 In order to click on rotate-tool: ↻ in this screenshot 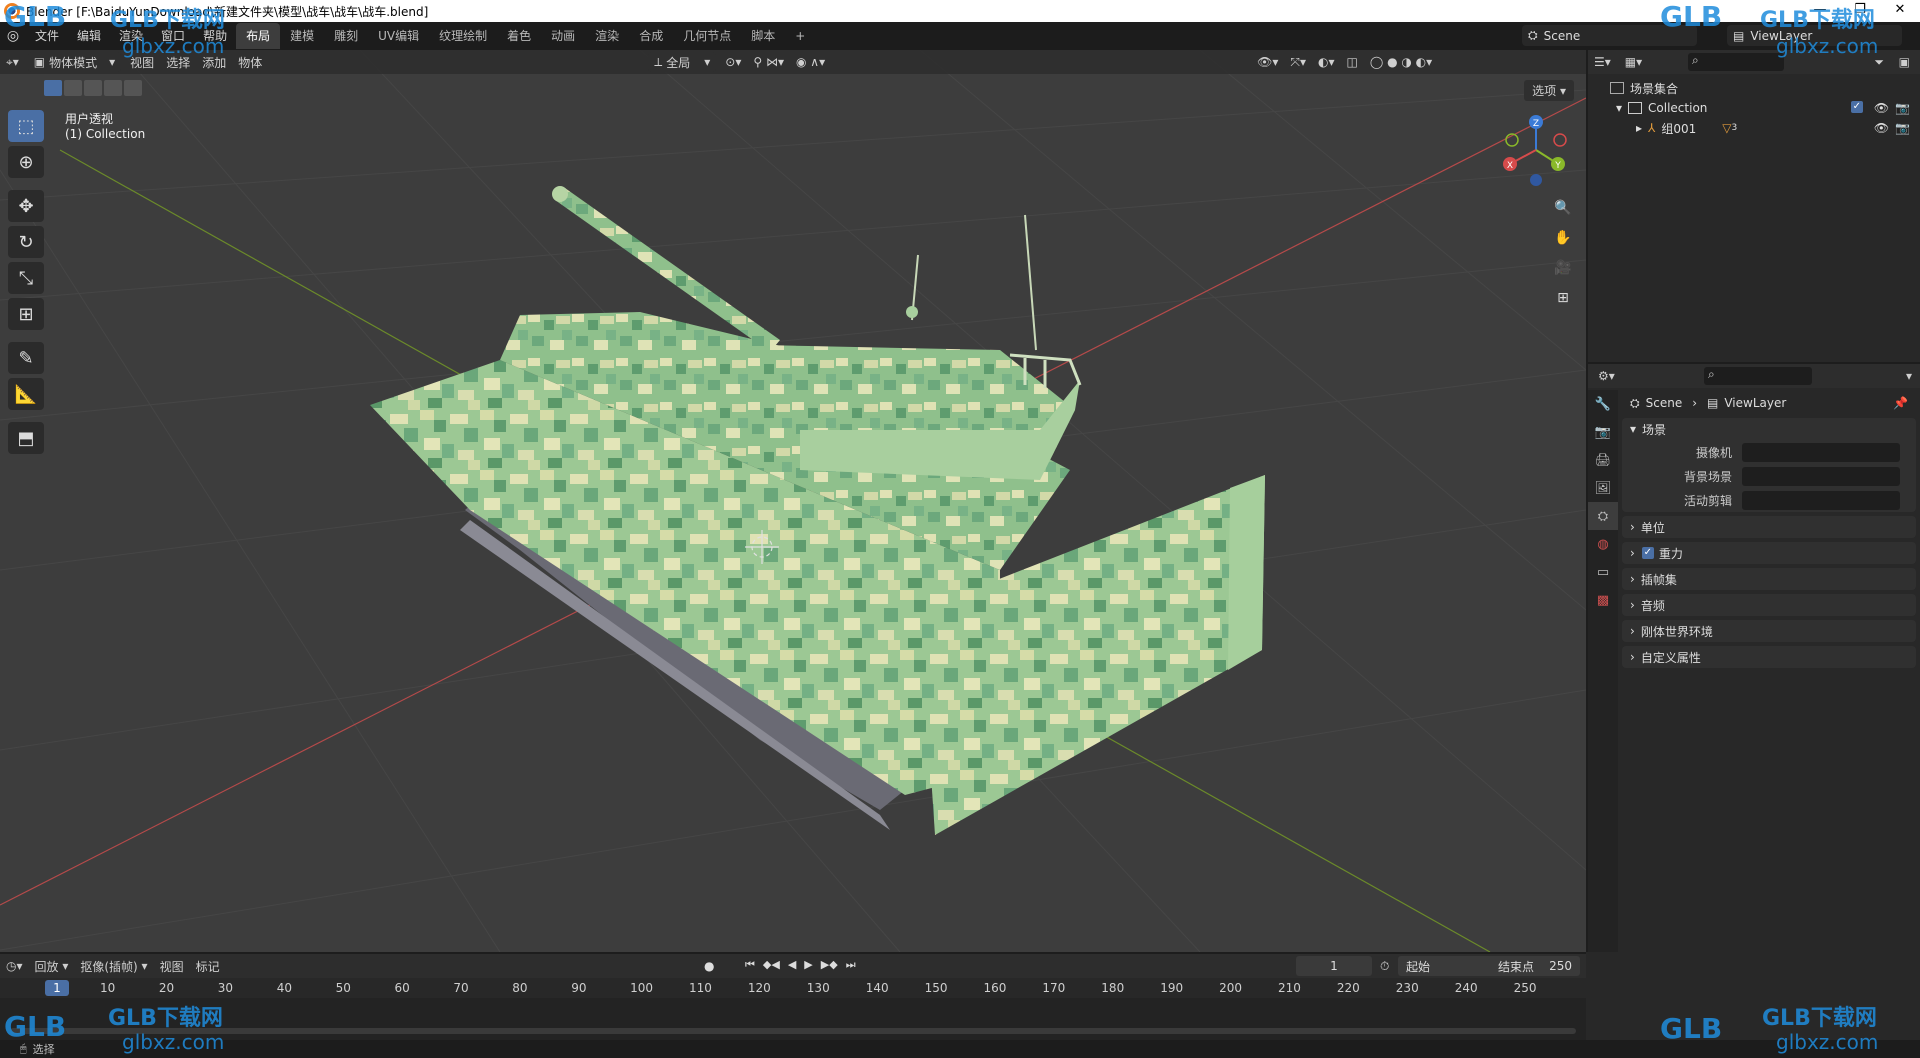, I will do `click(26, 242)`.